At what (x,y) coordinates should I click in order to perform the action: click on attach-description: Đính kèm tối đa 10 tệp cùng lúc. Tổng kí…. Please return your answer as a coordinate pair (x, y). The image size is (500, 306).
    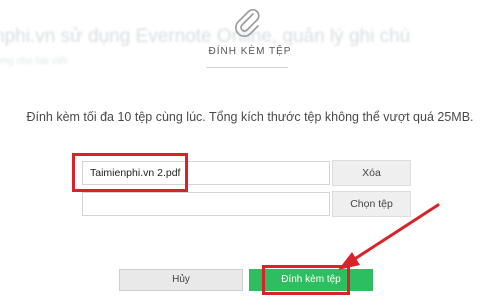
    Looking at the image, I should click on (250, 117).